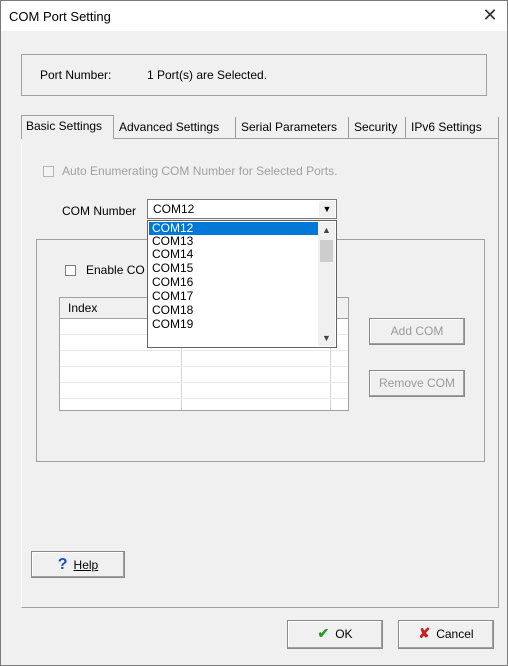 Image resolution: width=508 pixels, height=666 pixels. What do you see at coordinates (378, 127) in the screenshot?
I see `tab-security: Security` at bounding box center [378, 127].